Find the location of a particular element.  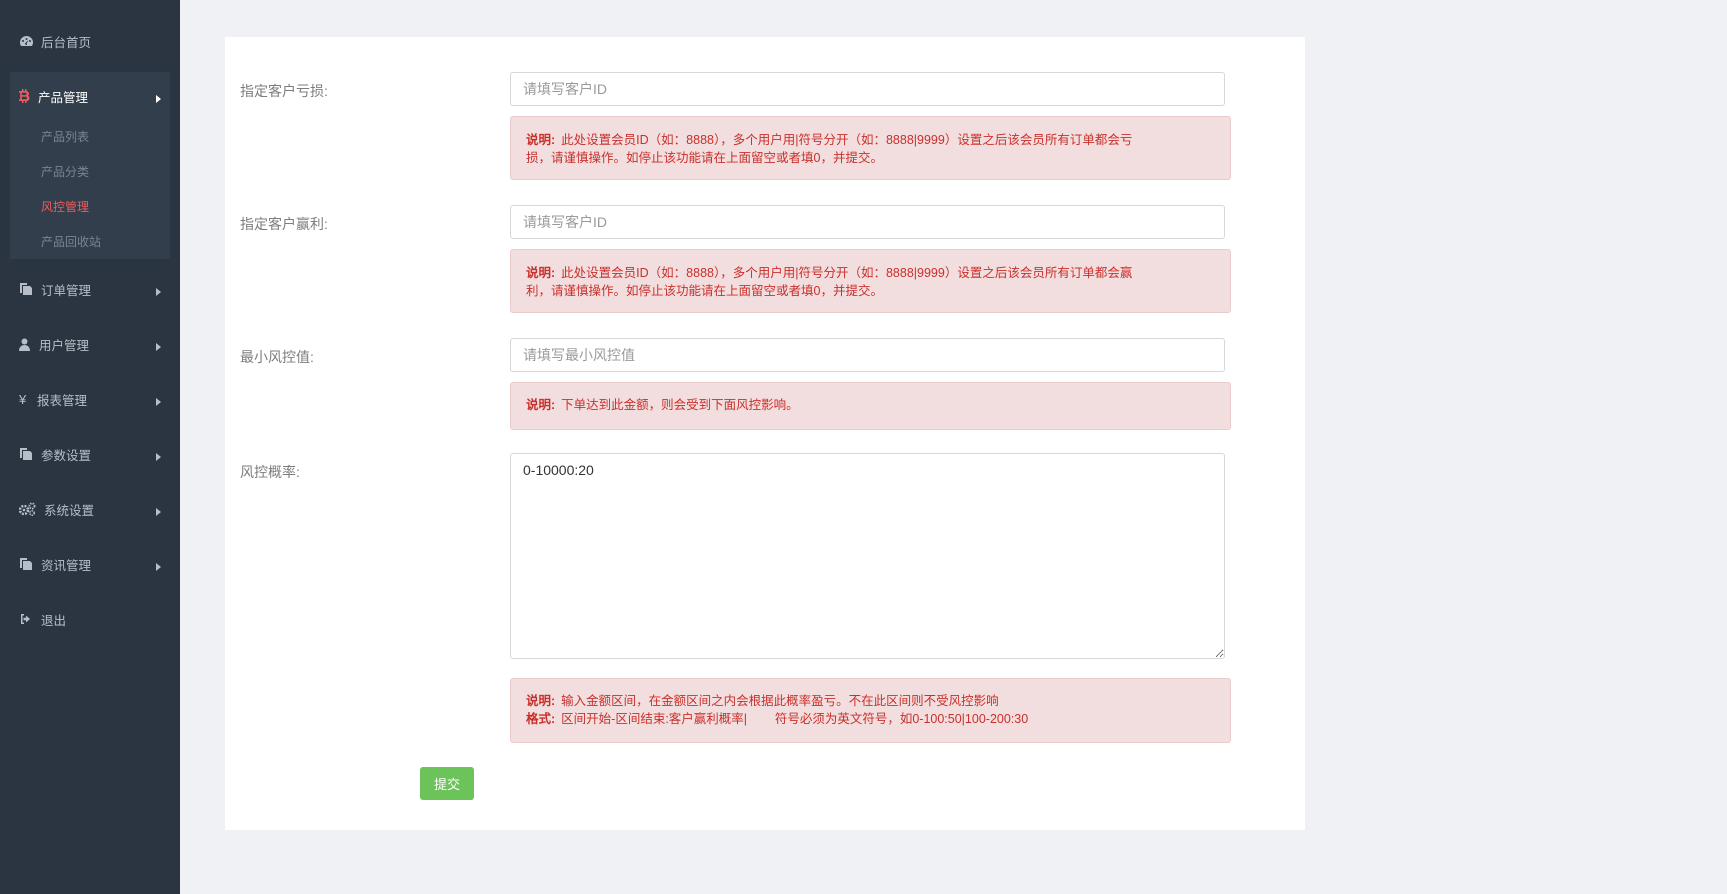

min-risk-note-alert: 说明: 下单达到此金额，则会受到下面风控影响。 is located at coordinates (870, 406).